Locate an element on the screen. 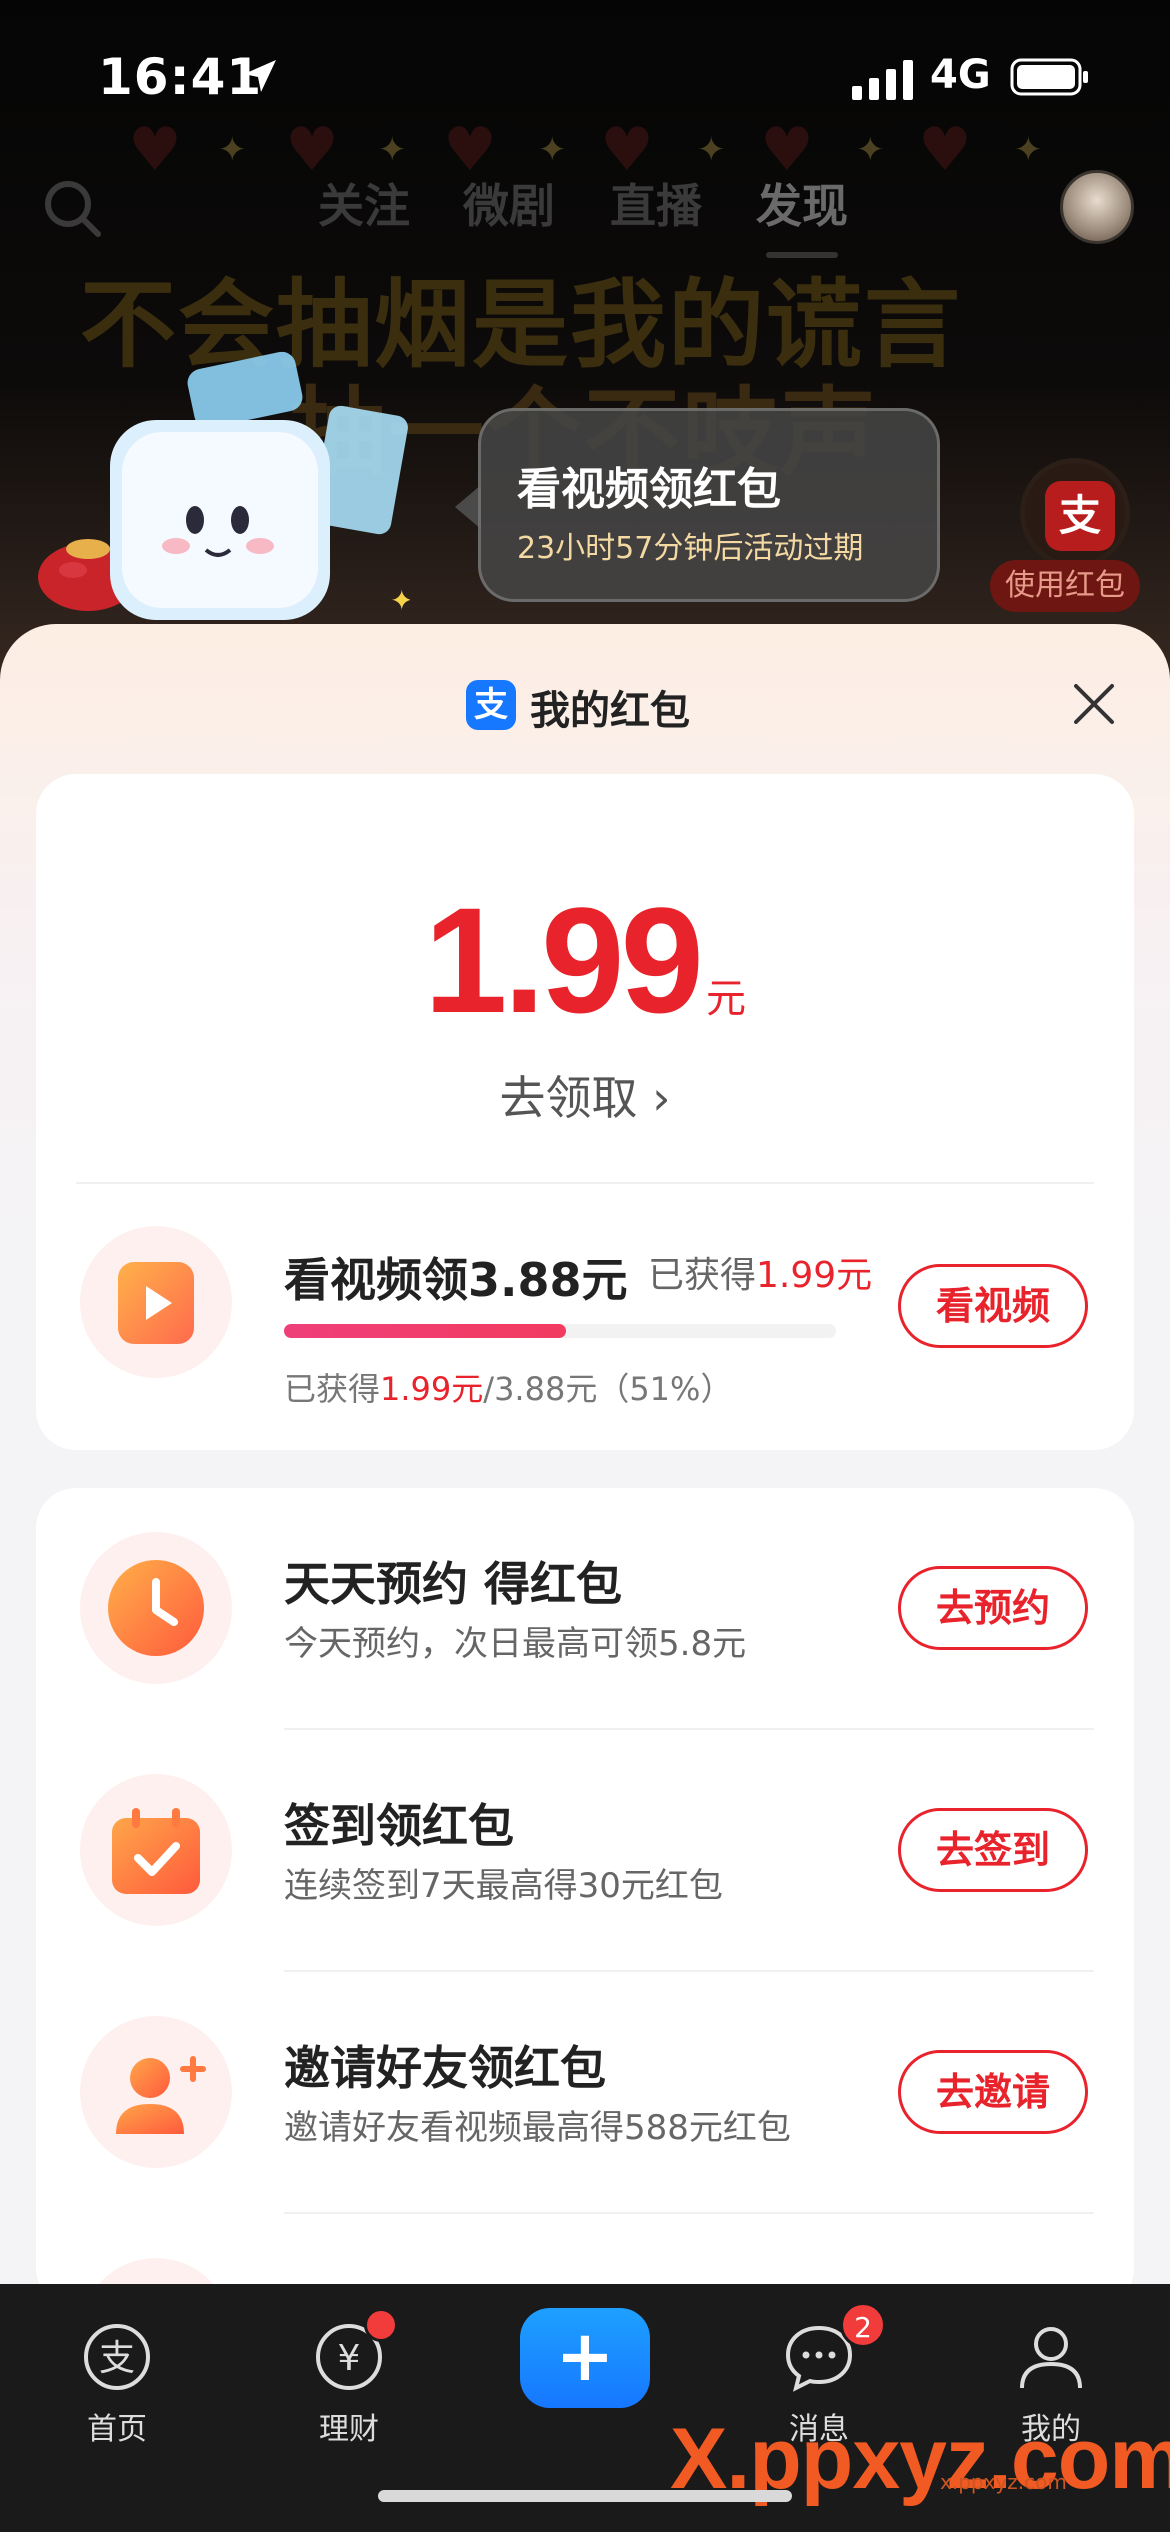 The image size is (1170, 2532). video-task-title: 看视频领3.88元 is located at coordinates (456, 1280).